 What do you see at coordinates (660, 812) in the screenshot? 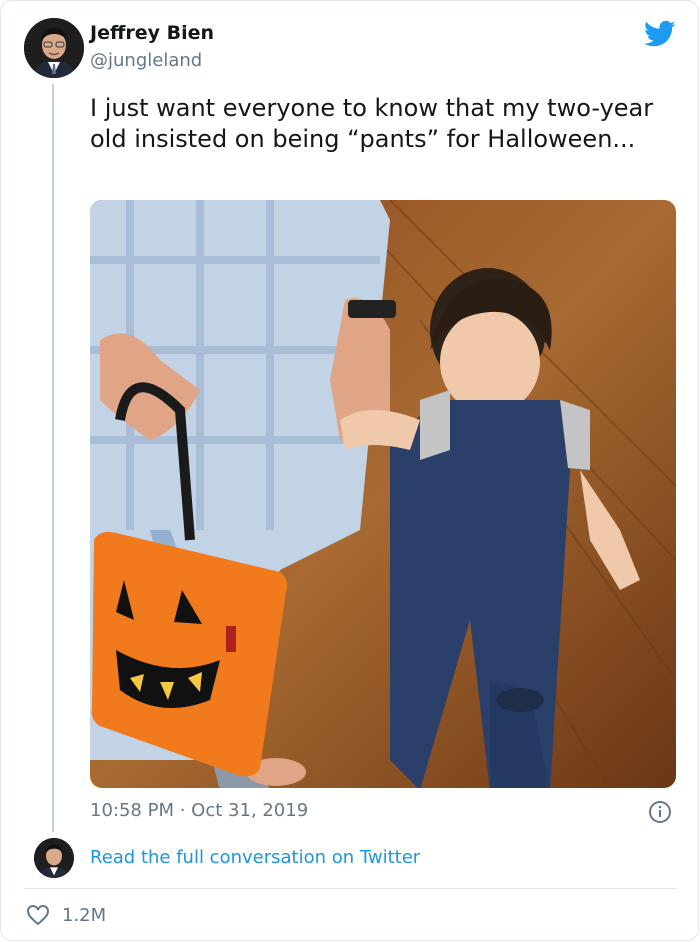
I see `info-icon` at bounding box center [660, 812].